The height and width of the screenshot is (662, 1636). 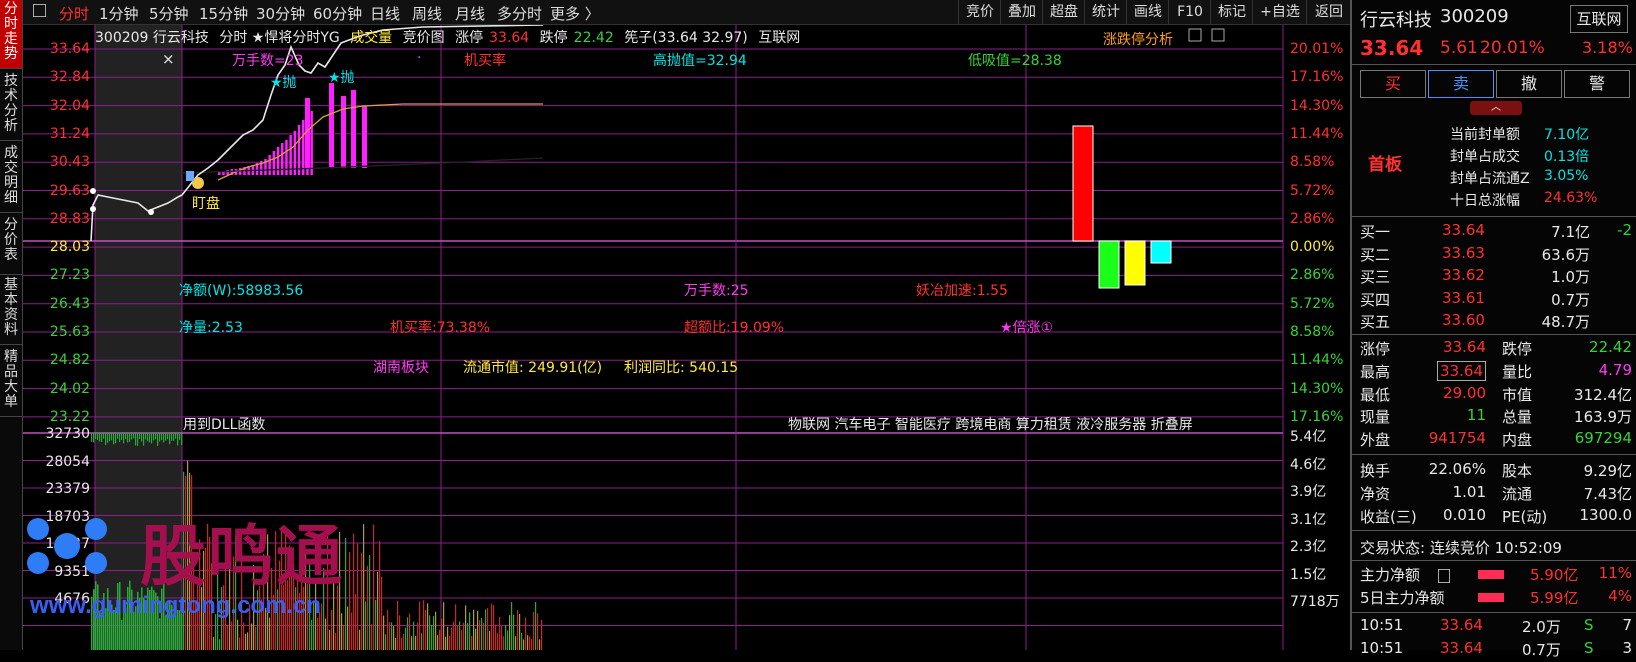 I want to click on sector-label: 湖南板块, so click(x=401, y=367).